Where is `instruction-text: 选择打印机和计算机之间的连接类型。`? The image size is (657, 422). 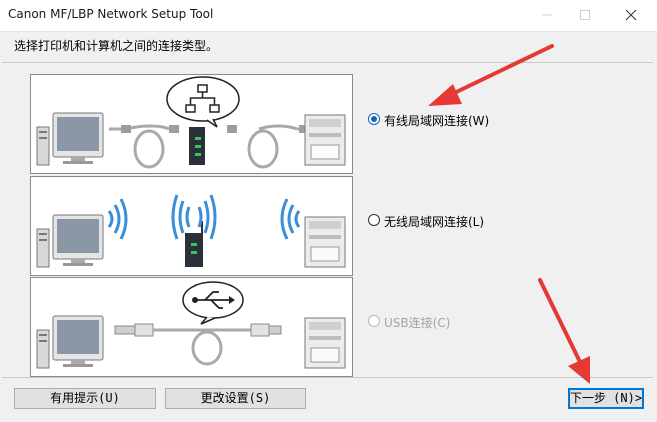
instruction-text: 选择打印机和计算机之间的连接类型。 is located at coordinates (116, 46).